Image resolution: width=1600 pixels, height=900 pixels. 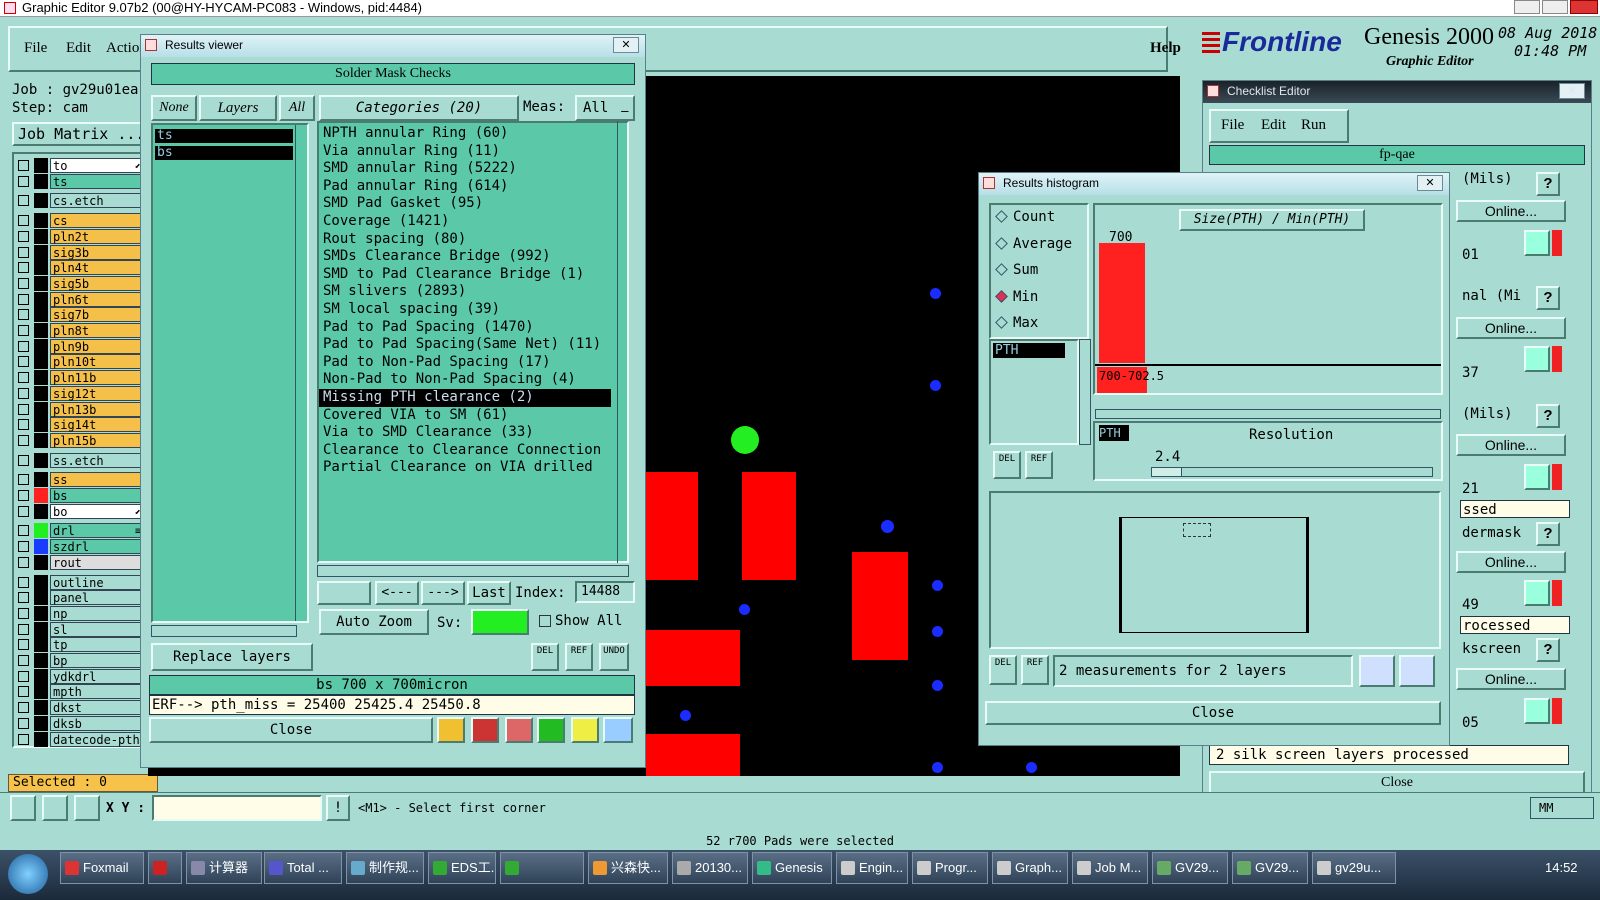 I want to click on layer-name: to ⬋, so click(x=97, y=165).